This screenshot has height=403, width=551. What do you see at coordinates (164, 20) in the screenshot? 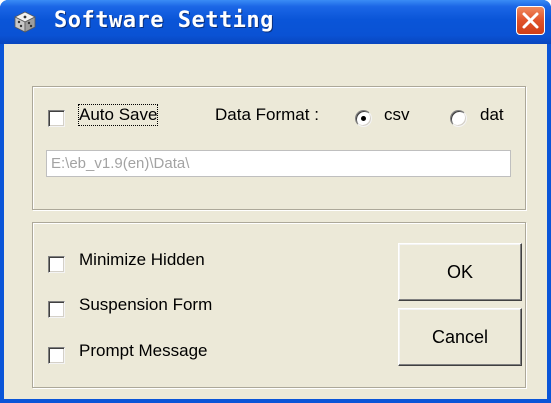
I see `window-title: Software Setting` at bounding box center [164, 20].